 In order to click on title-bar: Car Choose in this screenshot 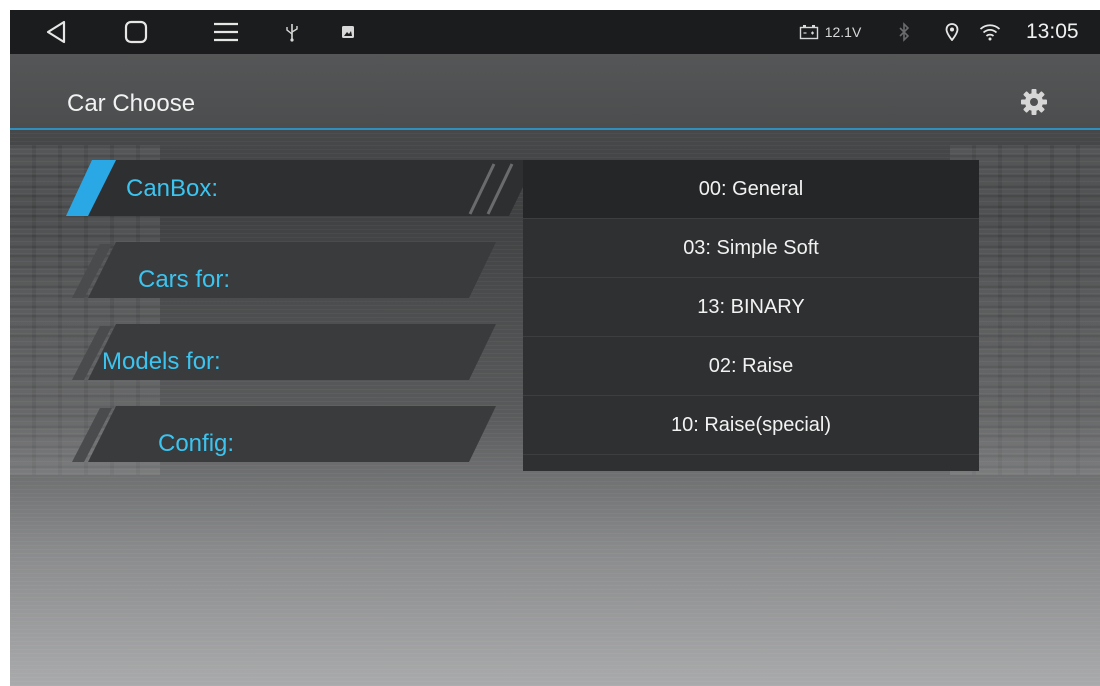, I will do `click(555, 92)`.